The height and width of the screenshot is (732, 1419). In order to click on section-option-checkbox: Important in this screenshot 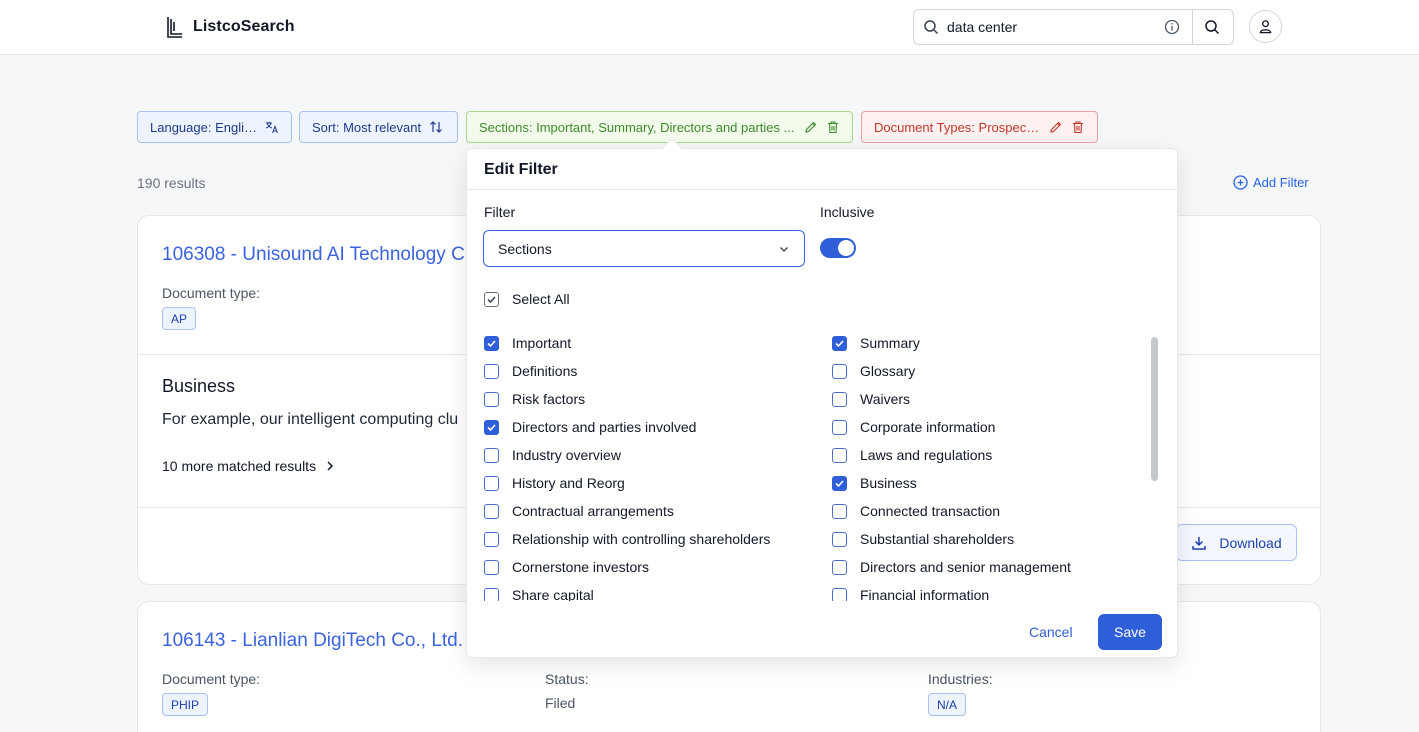, I will do `click(527, 343)`.